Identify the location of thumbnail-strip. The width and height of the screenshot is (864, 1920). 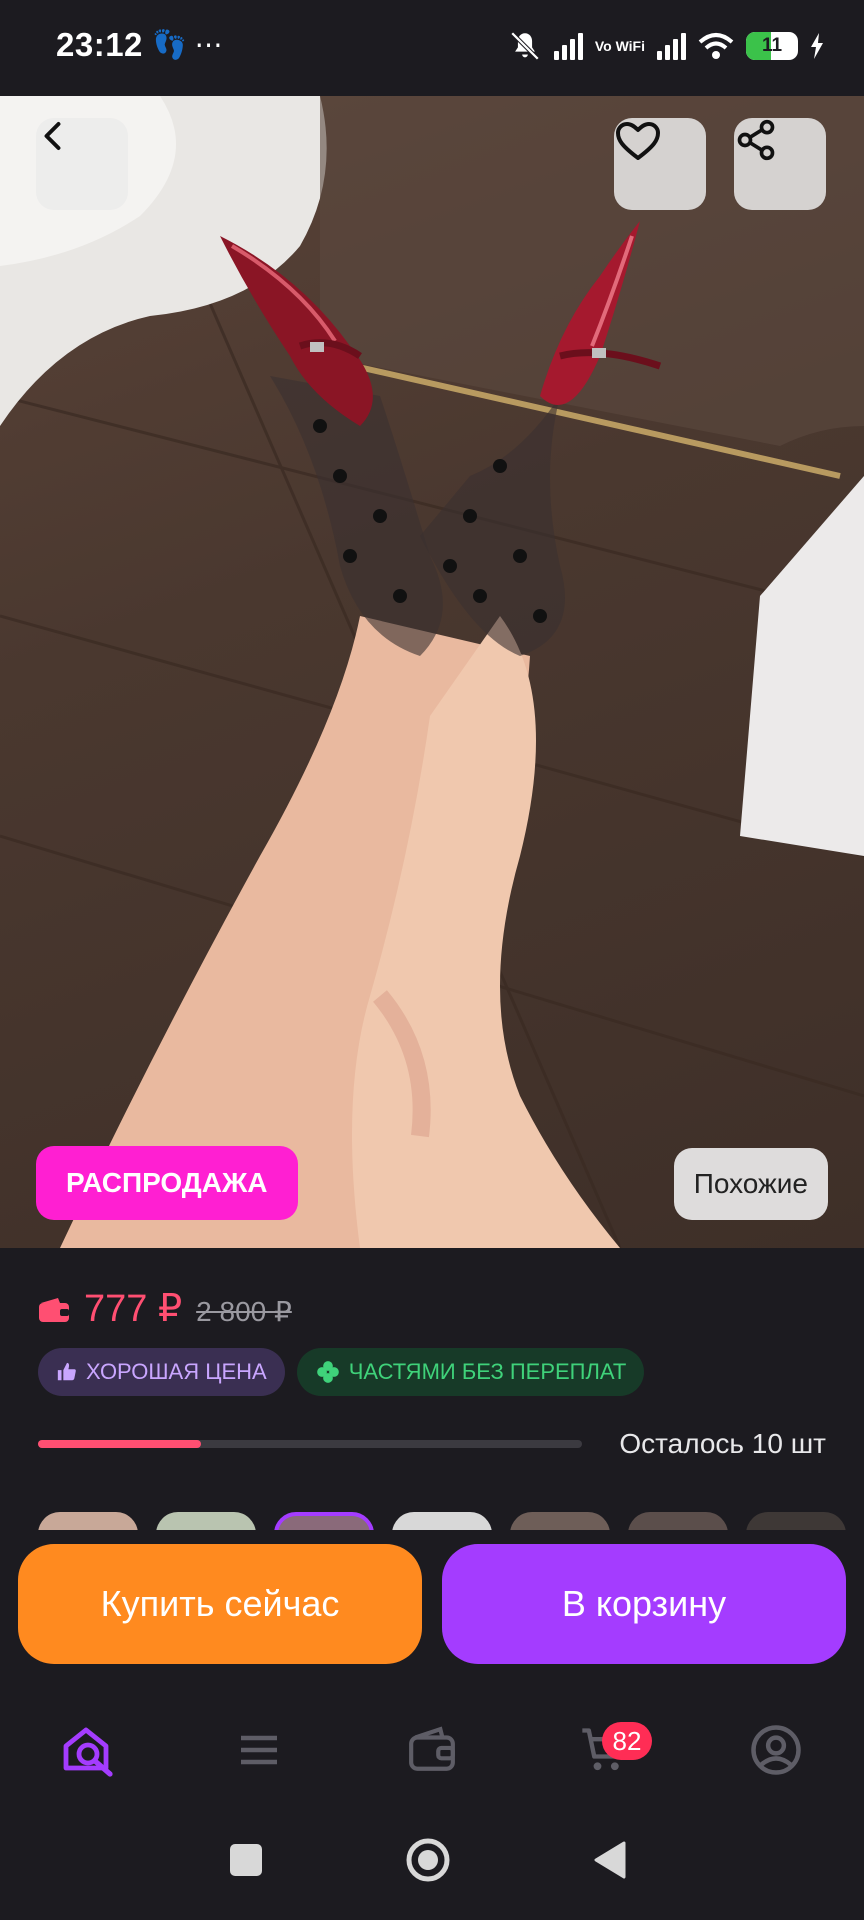
(451, 1521).